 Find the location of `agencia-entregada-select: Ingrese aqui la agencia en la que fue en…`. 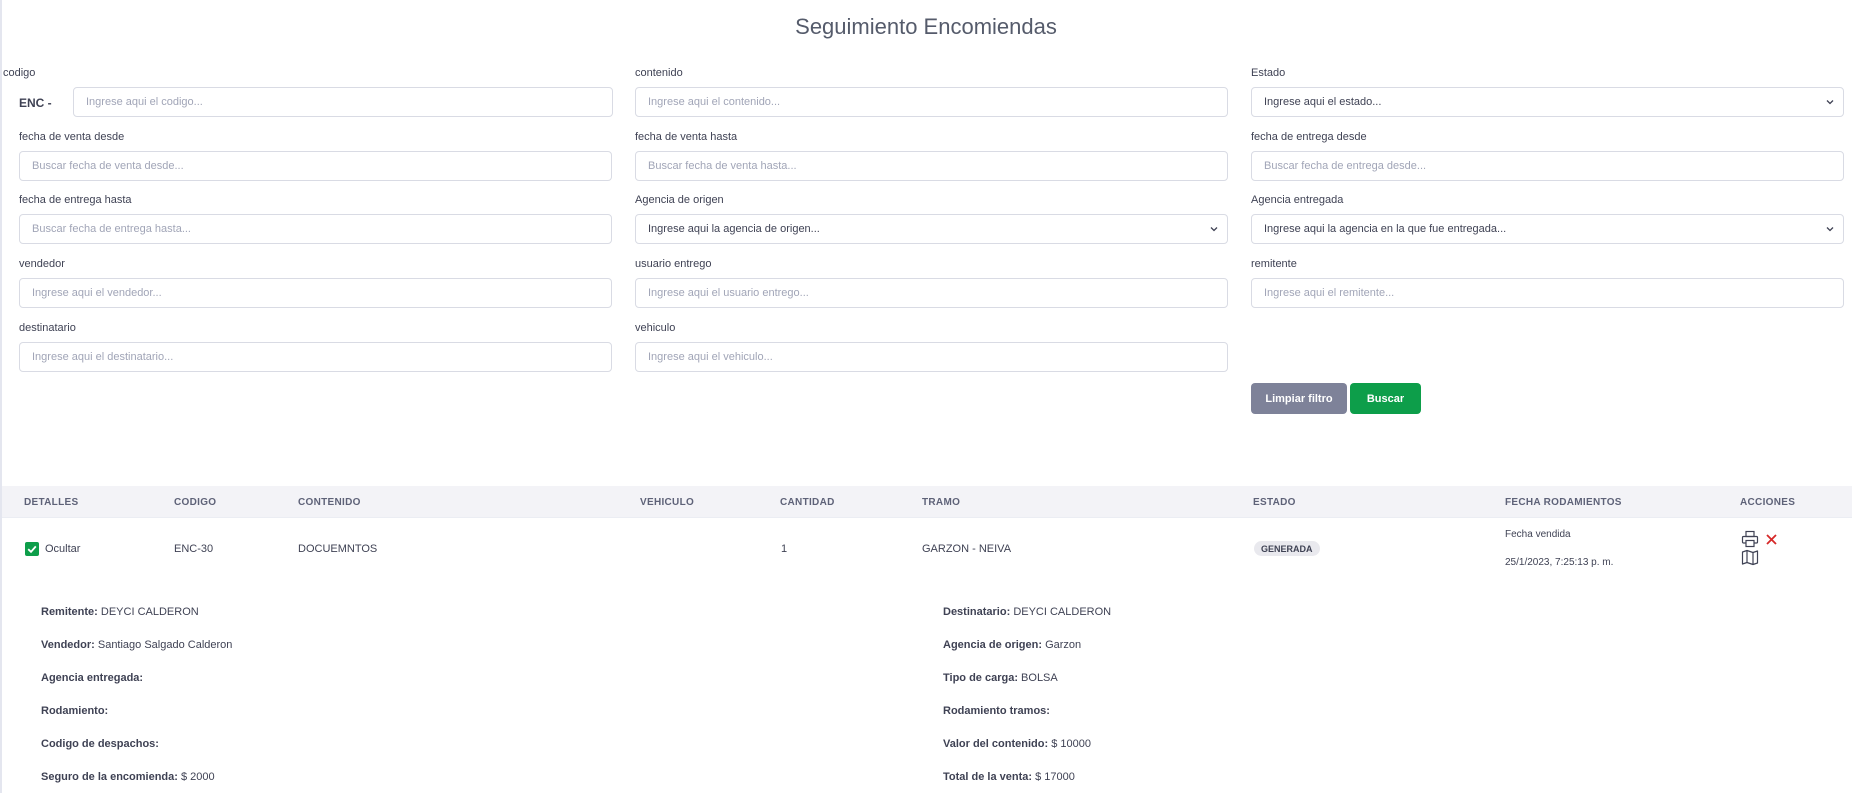

agencia-entregada-select: Ingrese aqui la agencia en la que fue en… is located at coordinates (1547, 229).